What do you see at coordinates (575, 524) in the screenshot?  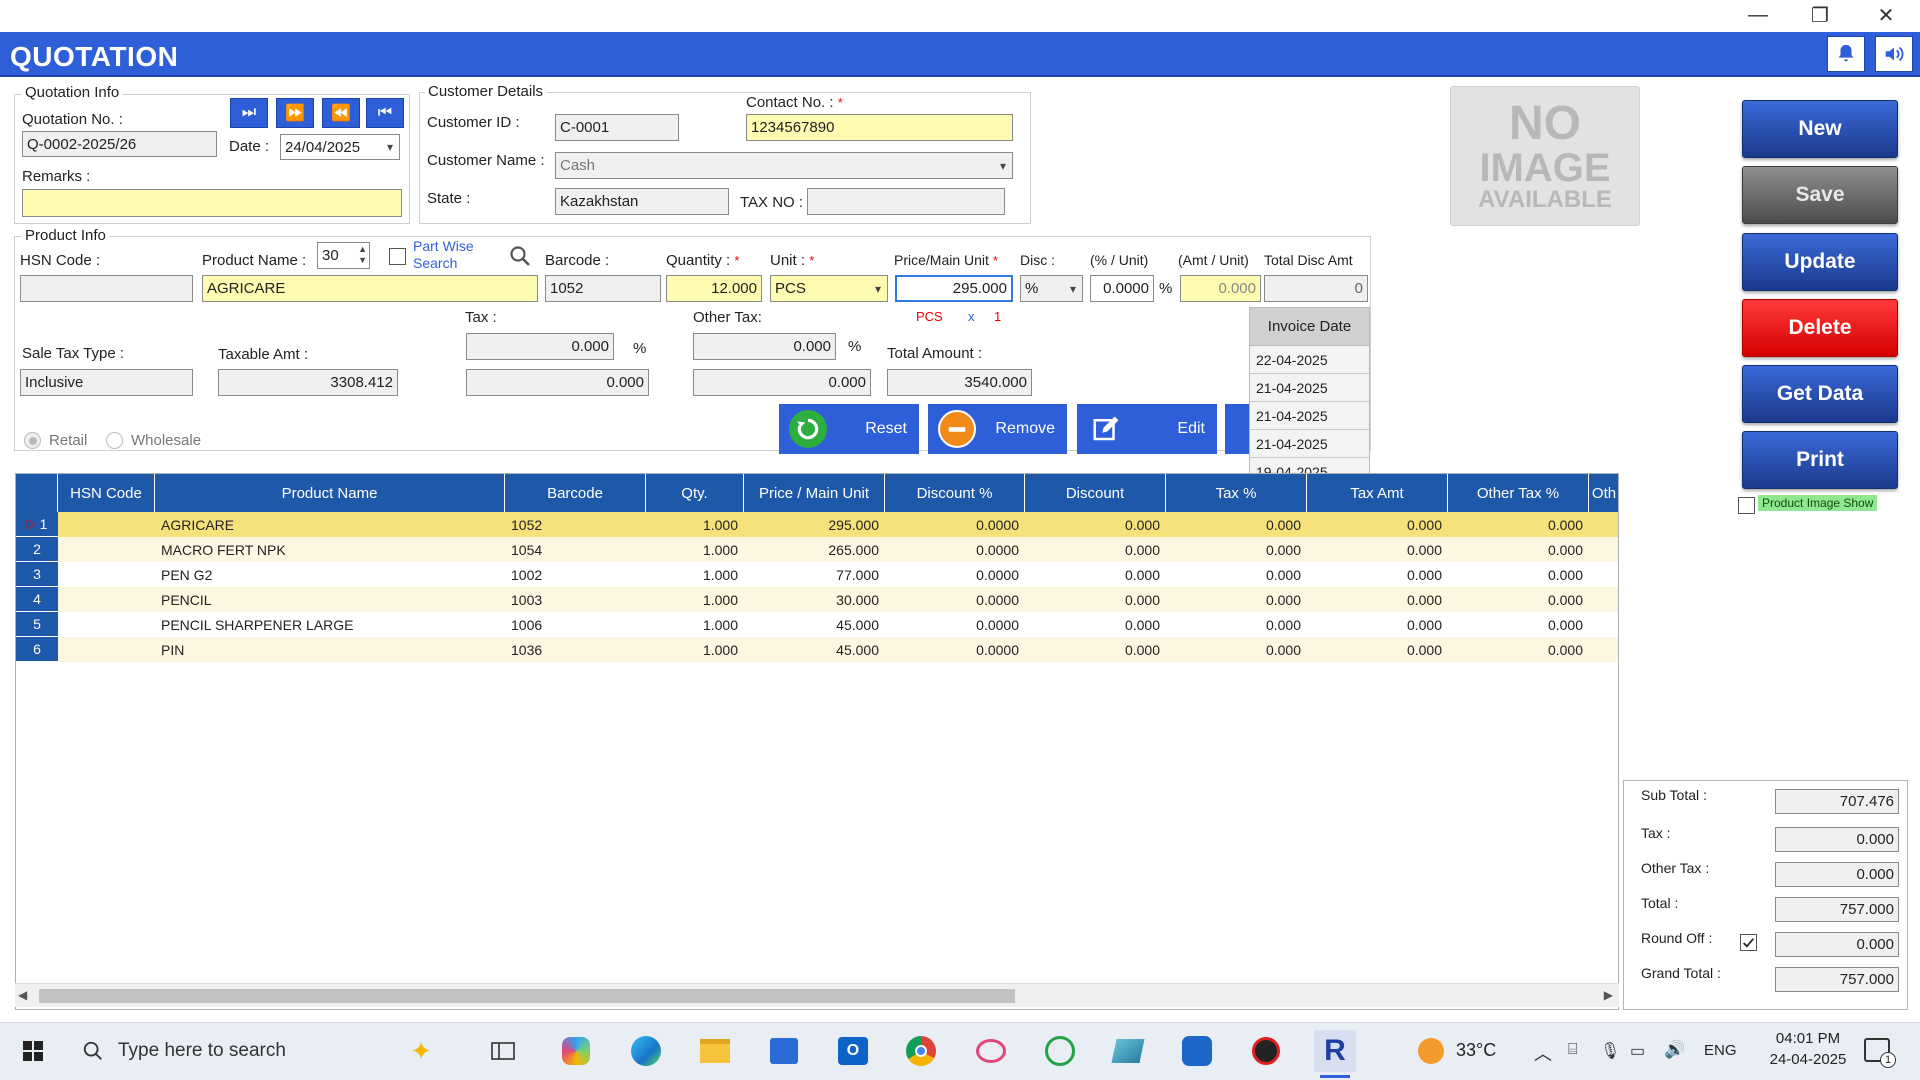 I see `table-cell: 1052` at bounding box center [575, 524].